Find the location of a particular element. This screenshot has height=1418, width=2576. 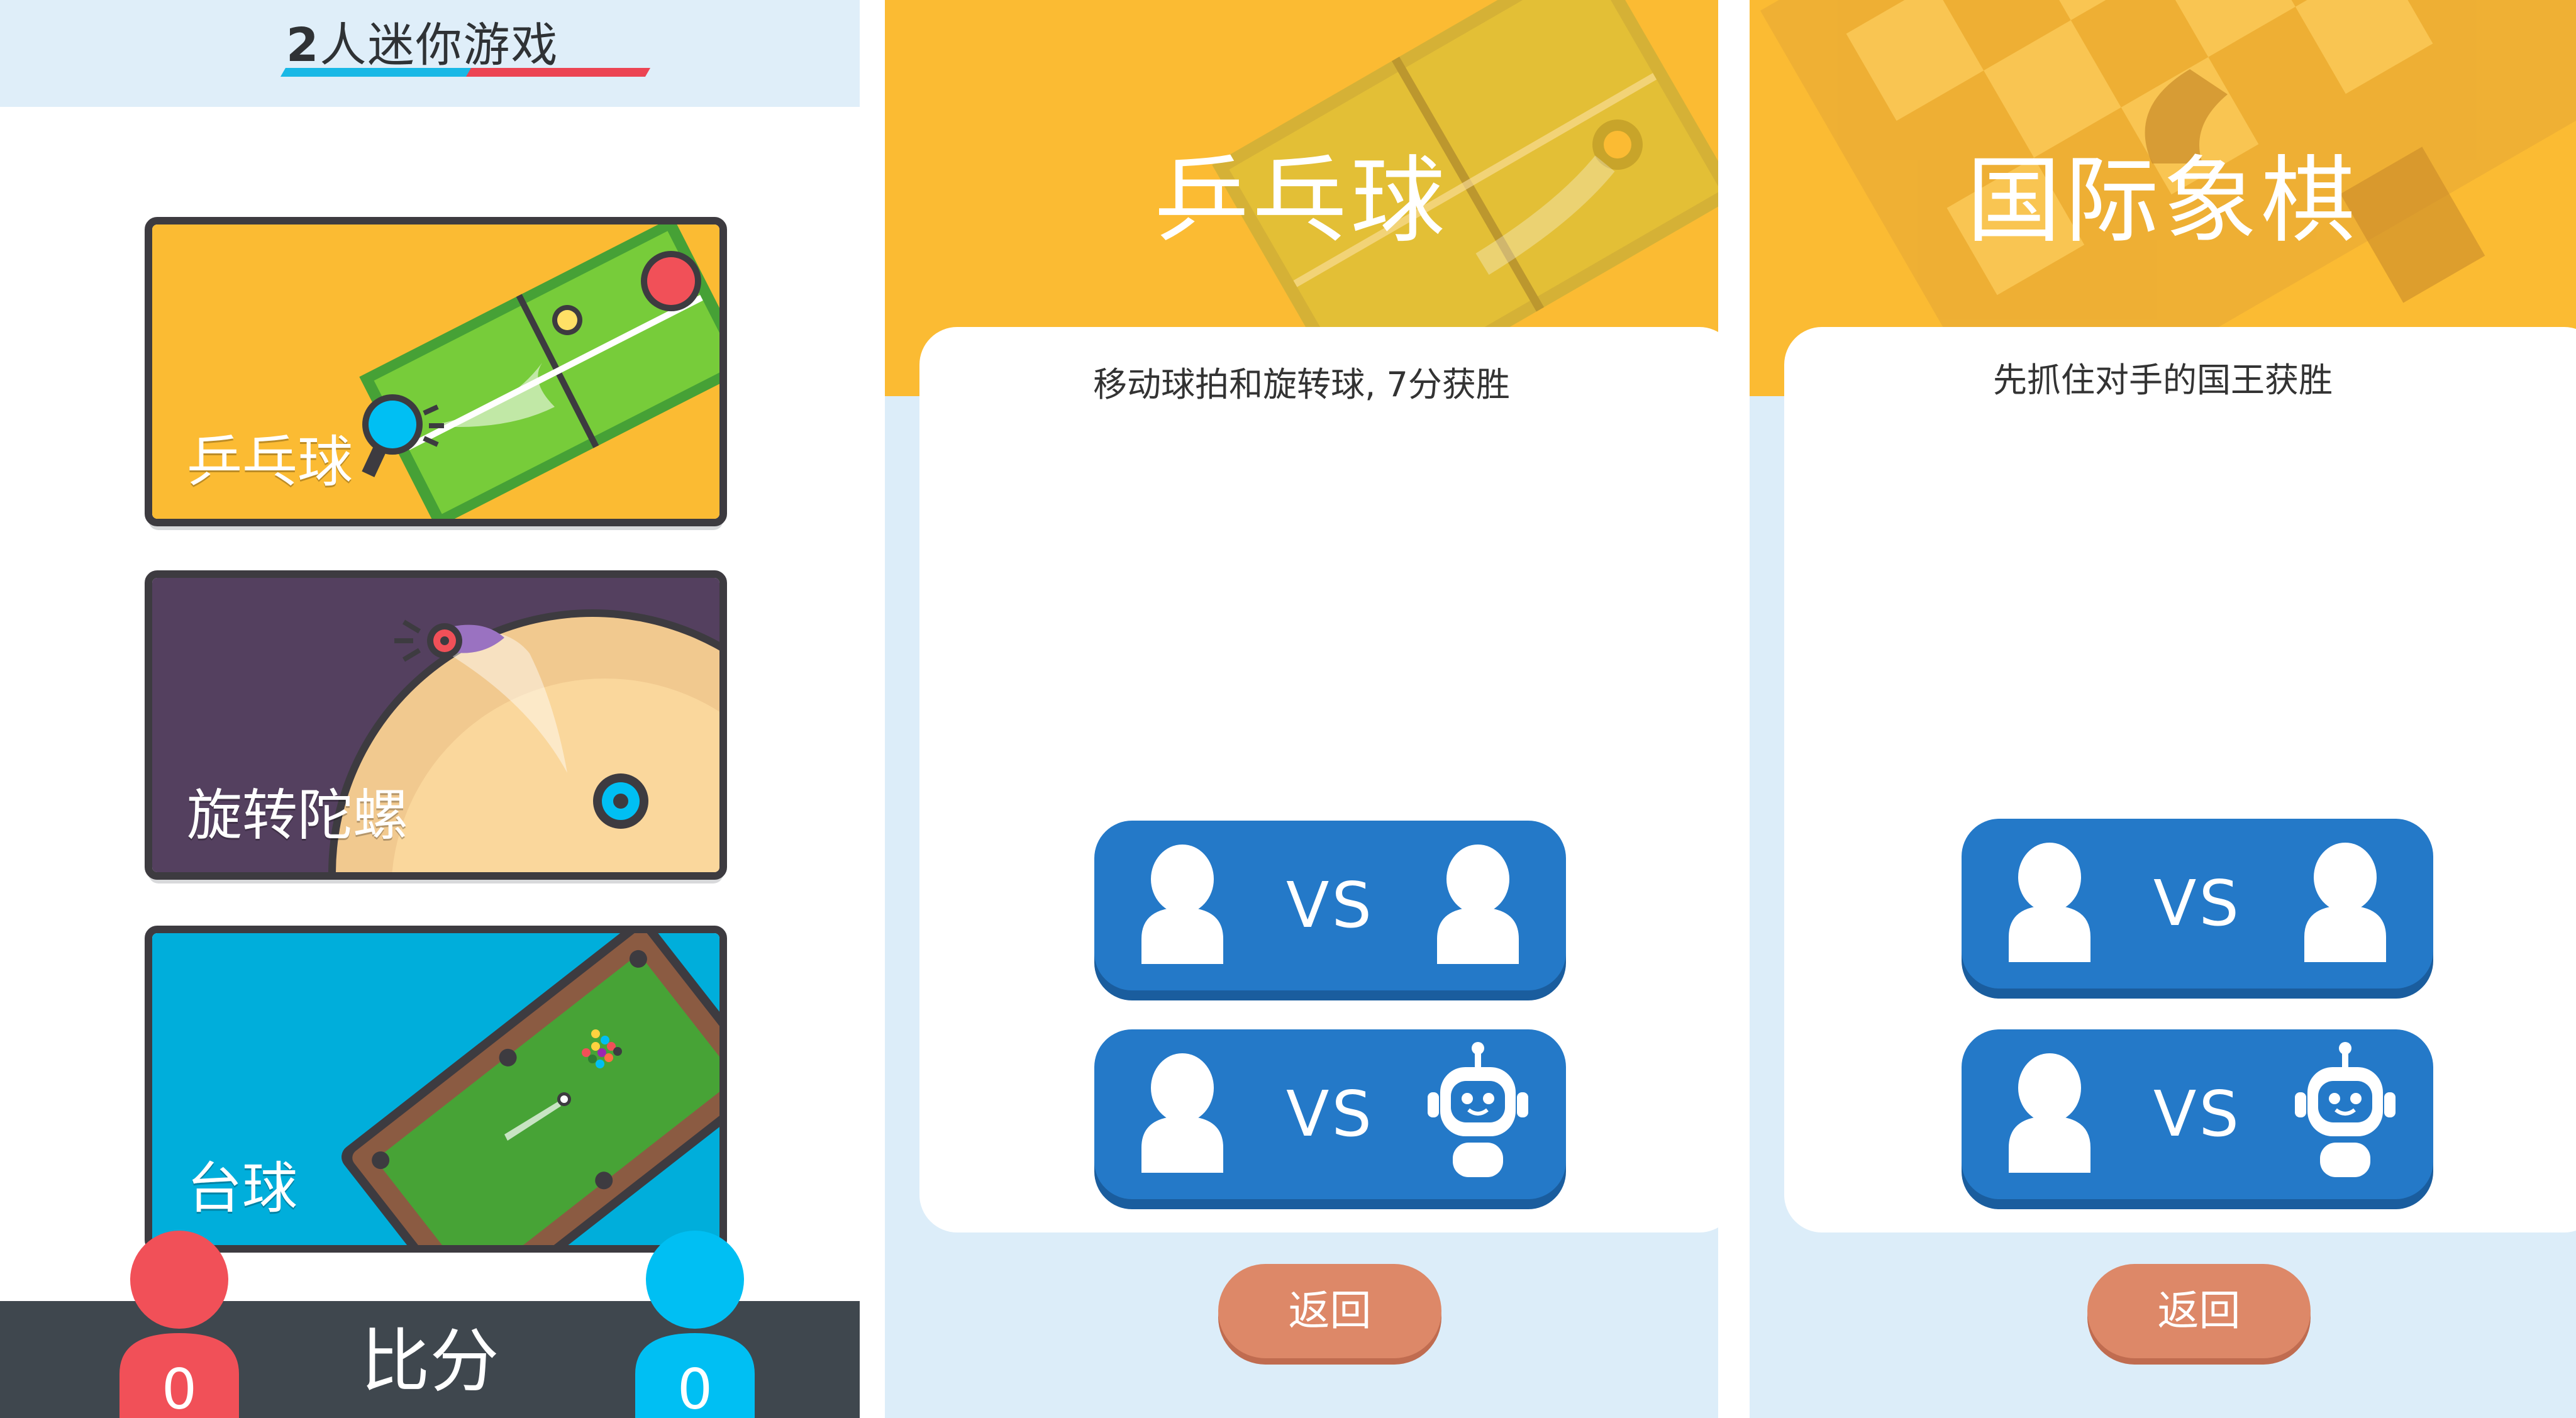

game-card-label: 乒乓球 is located at coordinates (270, 461).